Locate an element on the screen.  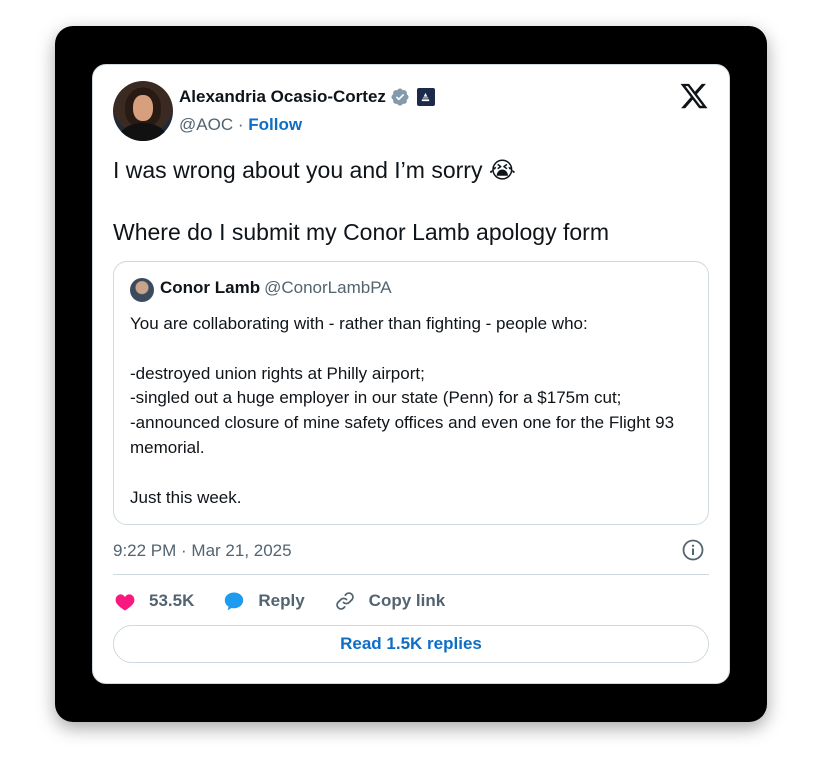
quoted-header: Conor Lamb @ConorLambPA is located at coordinates (276, 288).